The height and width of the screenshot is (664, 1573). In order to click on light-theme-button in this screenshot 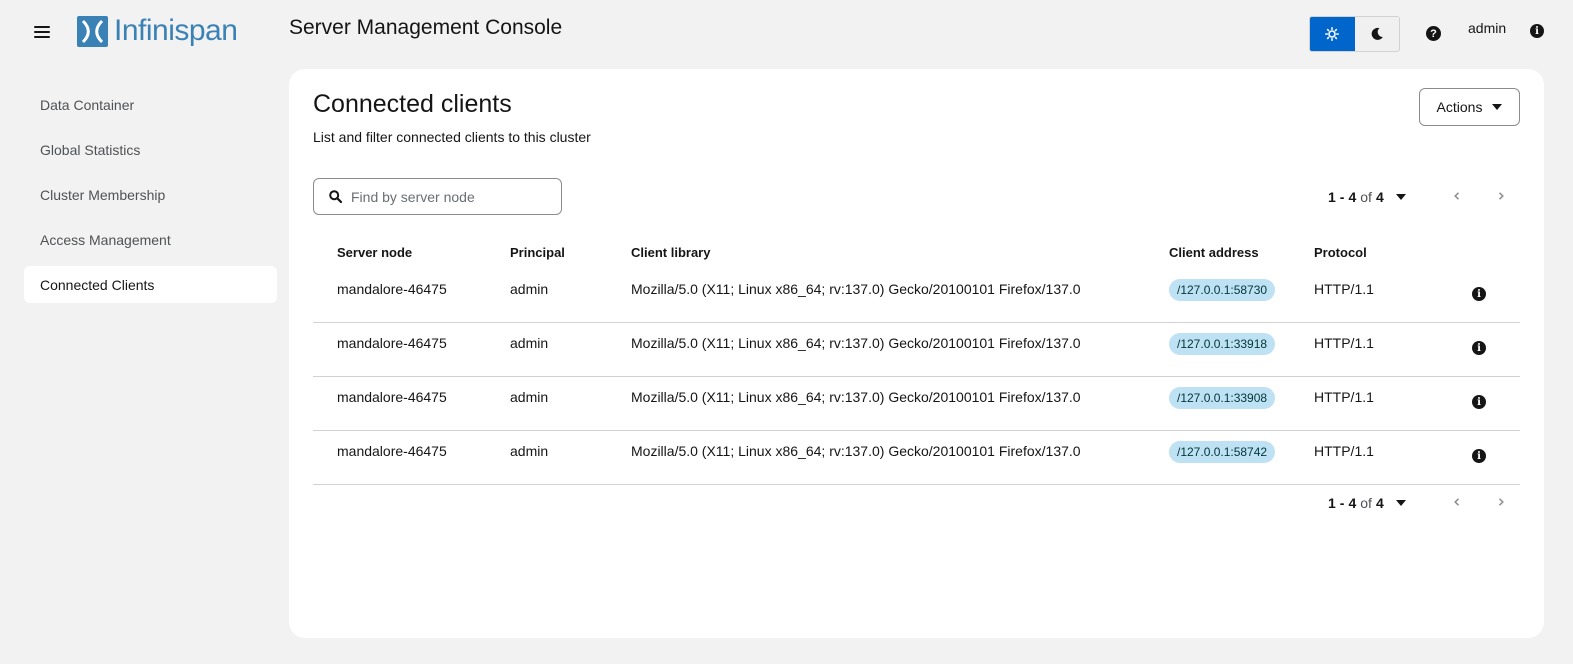, I will do `click(1332, 34)`.